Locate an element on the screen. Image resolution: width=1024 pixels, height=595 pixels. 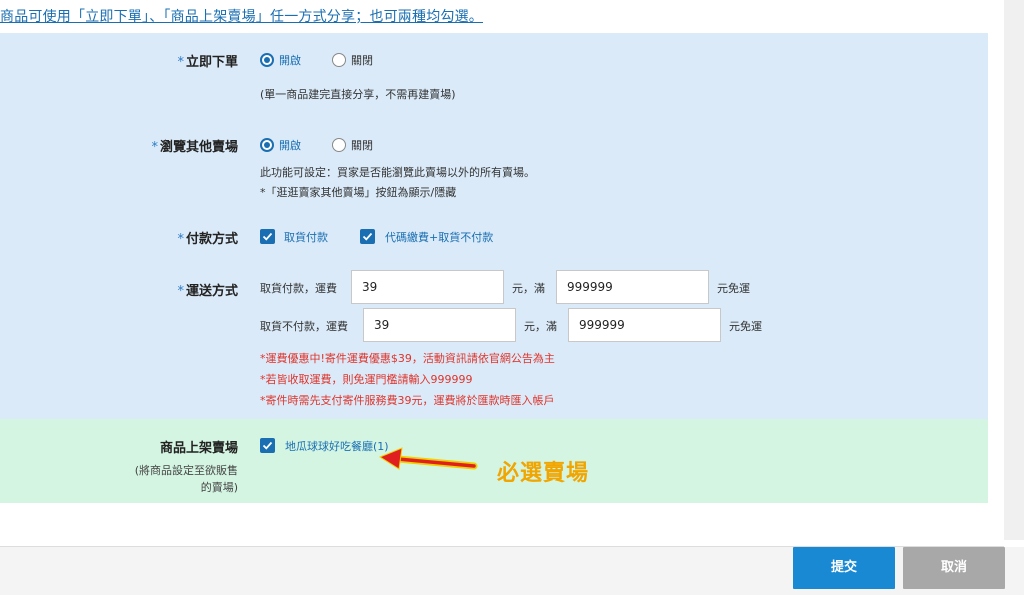
browse-other-on-radio is located at coordinates (267, 145).